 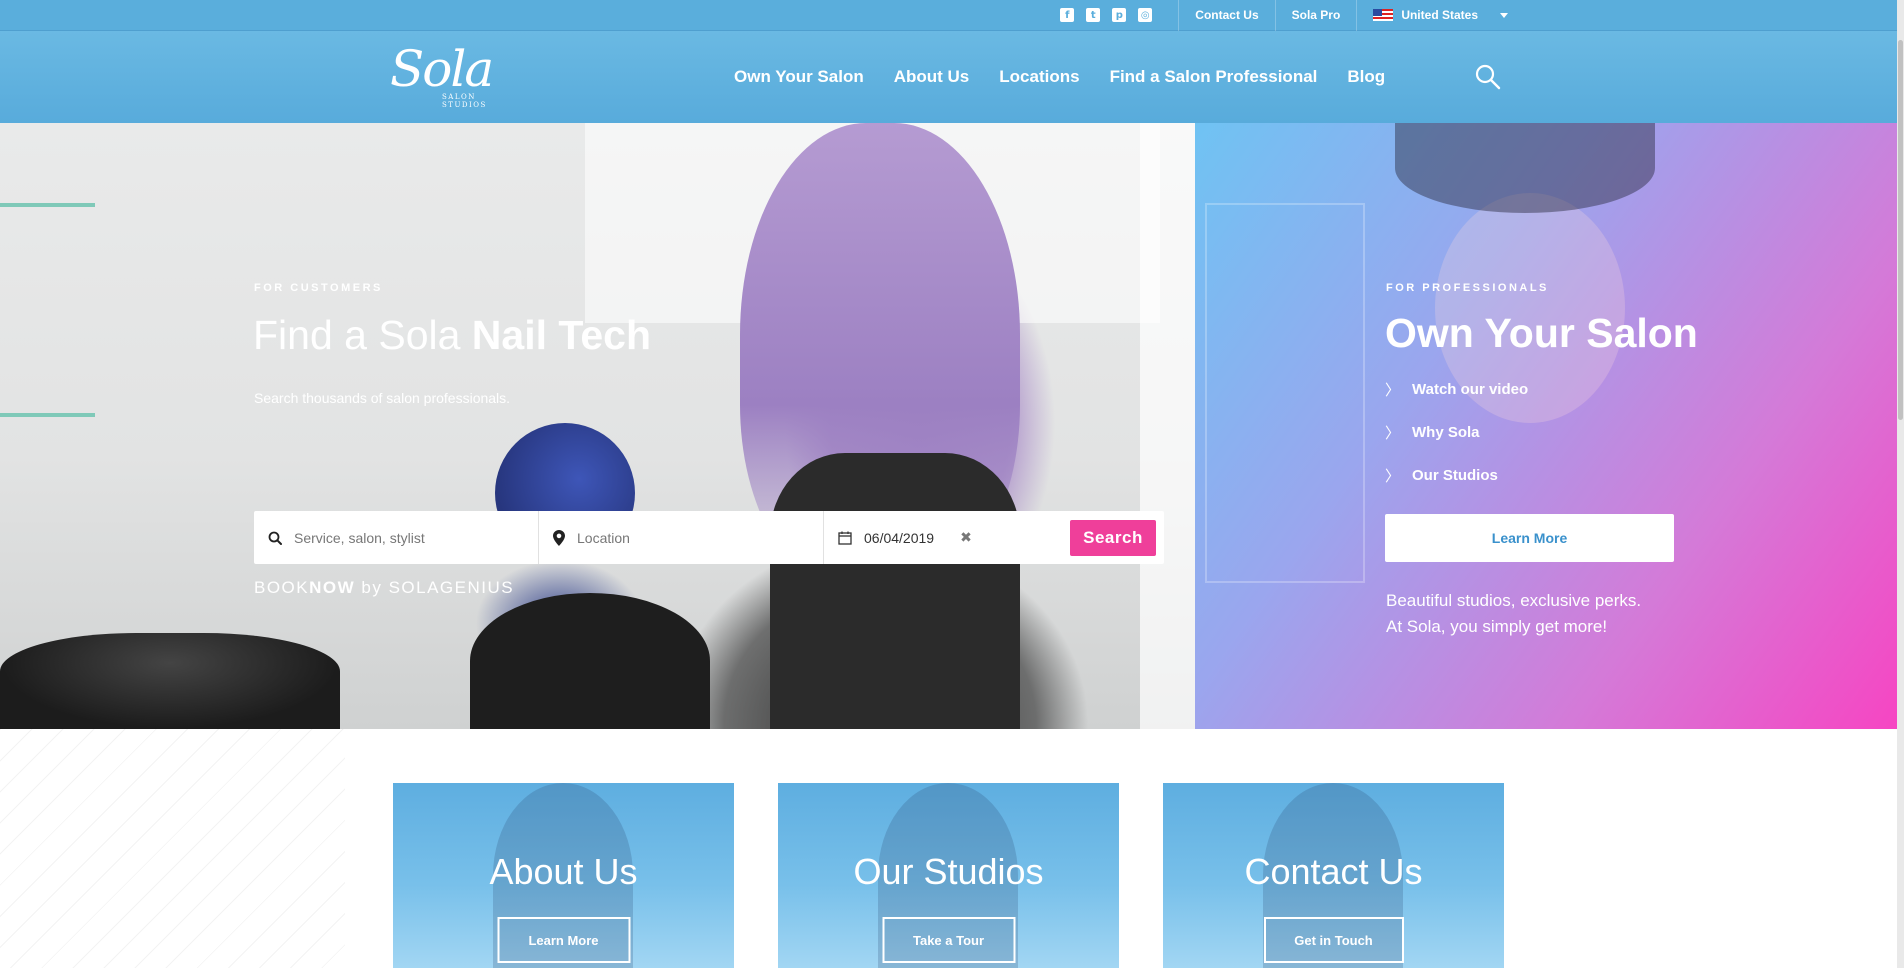 I want to click on nav-locations: Locations, so click(x=1039, y=77).